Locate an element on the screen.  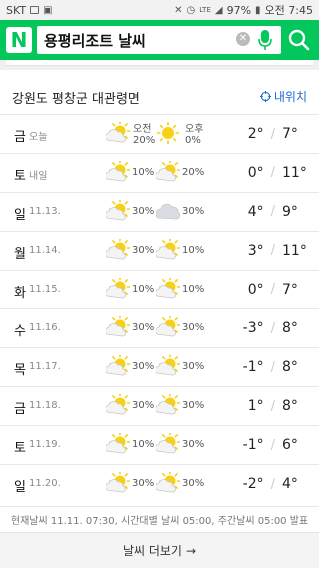
forecast-row: 월 11.14. 30% 10% 3° / 11° is located at coordinates (159, 250).